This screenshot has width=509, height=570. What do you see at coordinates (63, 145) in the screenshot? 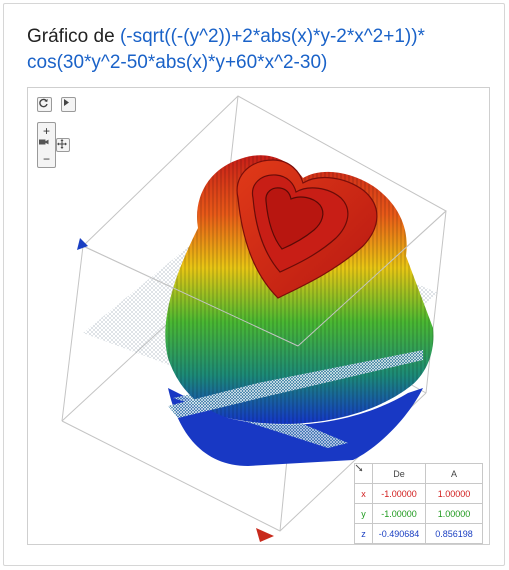
I see `move-icon` at bounding box center [63, 145].